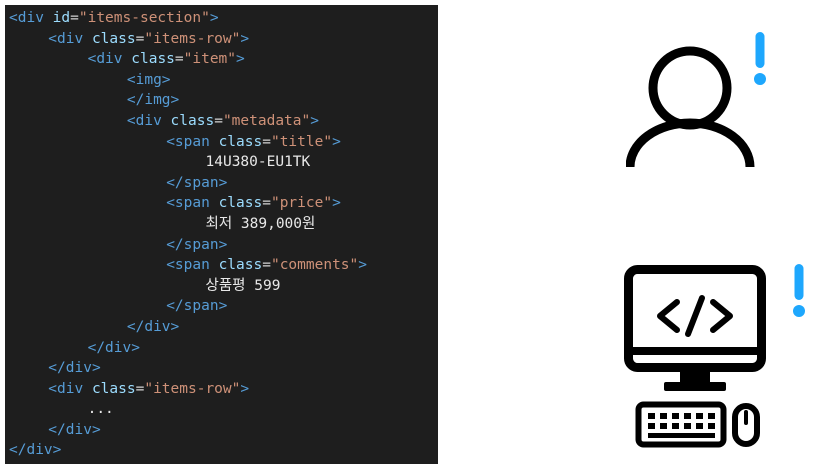 This screenshot has width=826, height=472. I want to click on code-token-str: "metadata", so click(266, 120).